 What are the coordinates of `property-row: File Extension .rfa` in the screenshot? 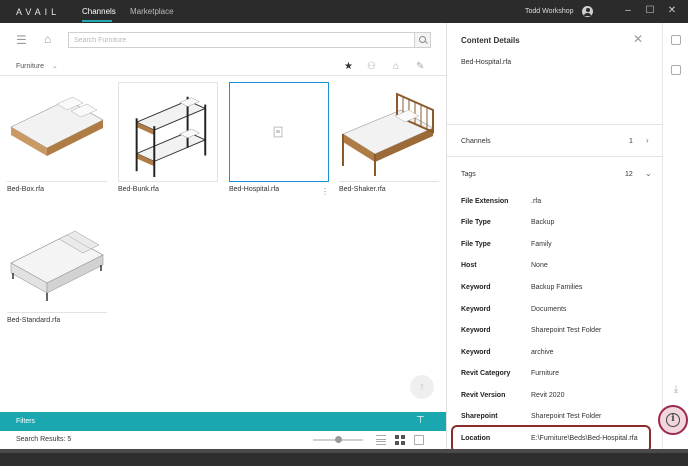 It's located at (561, 204).